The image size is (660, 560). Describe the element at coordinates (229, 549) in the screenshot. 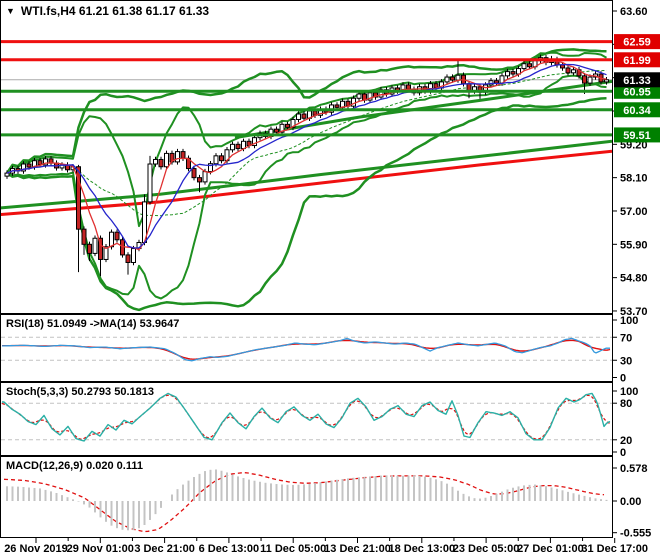

I see `svg-text: 6 Dec 13:00` at that location.